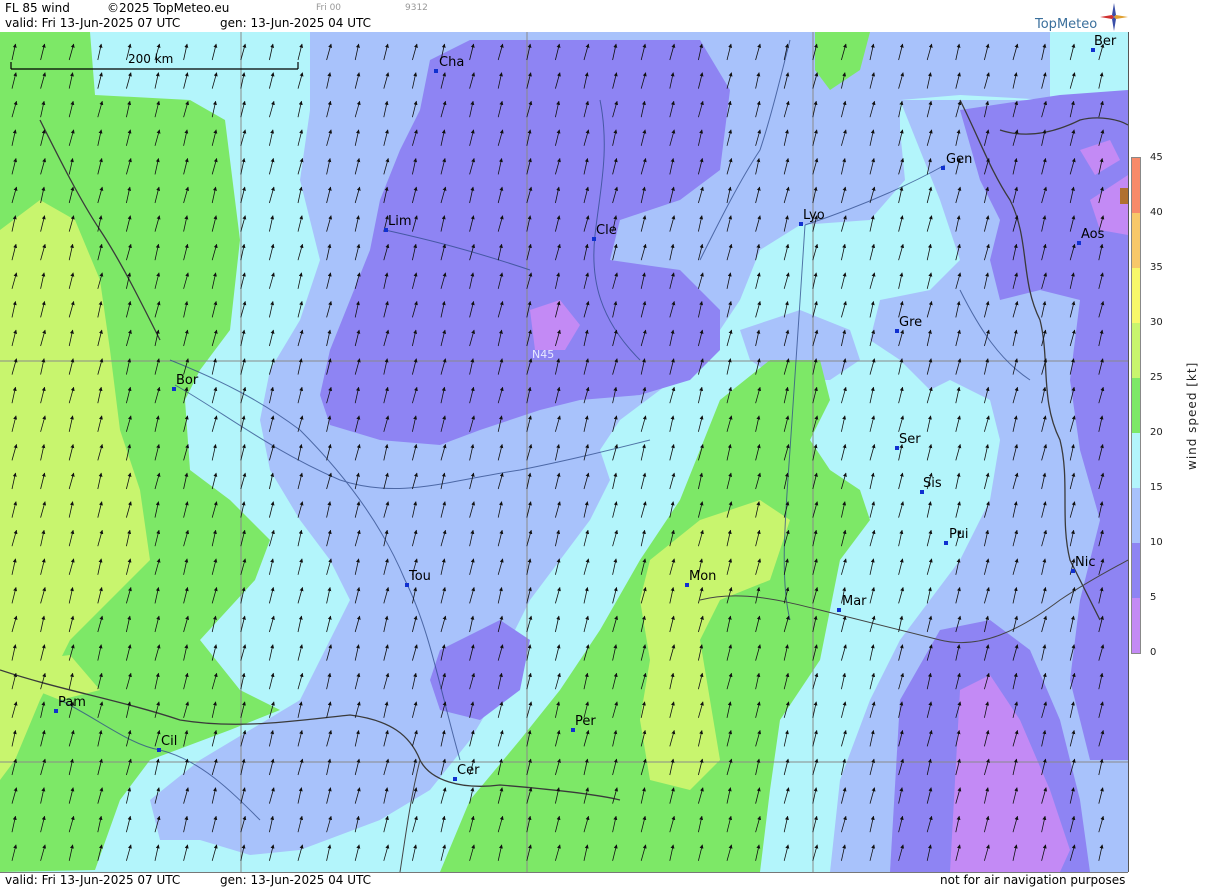  I want to click on legend-tick: 20, so click(1156, 432).